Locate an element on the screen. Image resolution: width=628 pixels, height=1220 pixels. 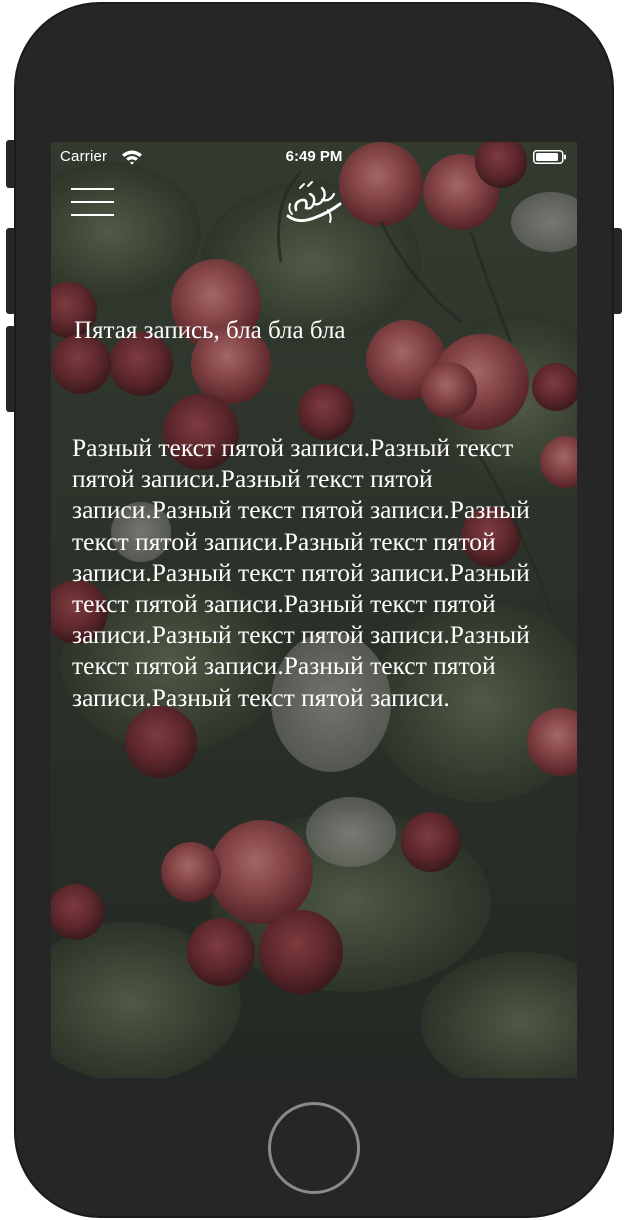
battery-icon is located at coordinates (549, 157).